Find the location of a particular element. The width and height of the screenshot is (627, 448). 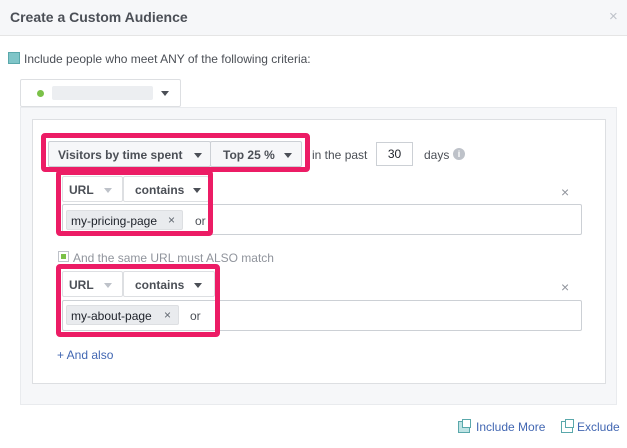

include-more-icon is located at coordinates (464, 426).